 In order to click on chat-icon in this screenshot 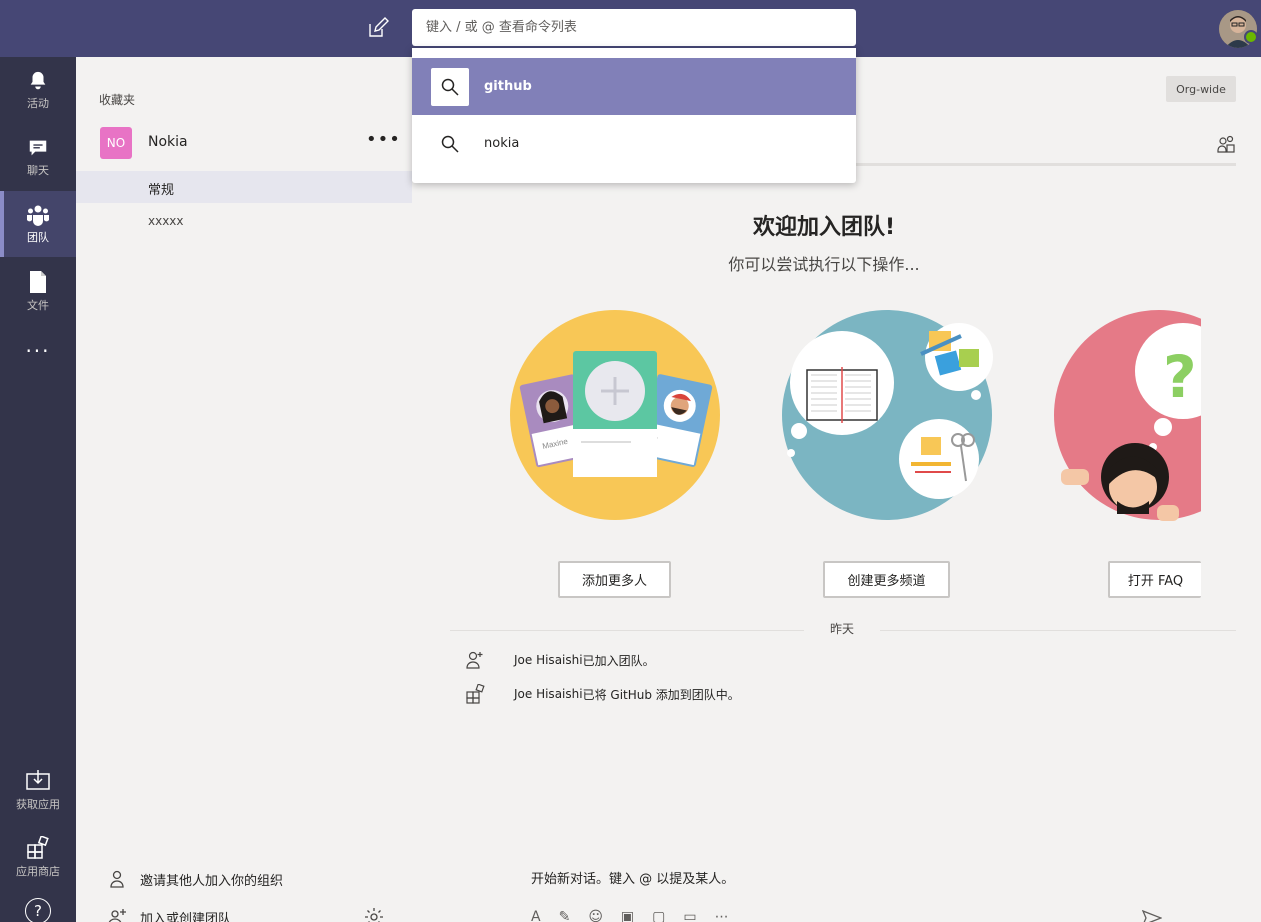, I will do `click(38, 147)`.